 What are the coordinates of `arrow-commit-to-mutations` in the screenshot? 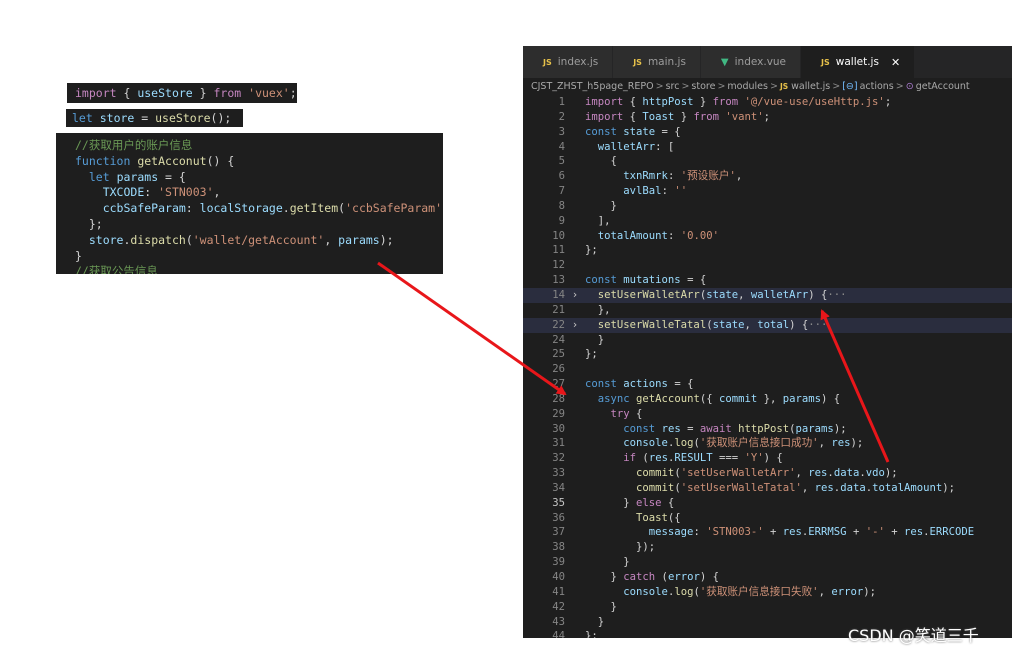 It's located at (855, 386).